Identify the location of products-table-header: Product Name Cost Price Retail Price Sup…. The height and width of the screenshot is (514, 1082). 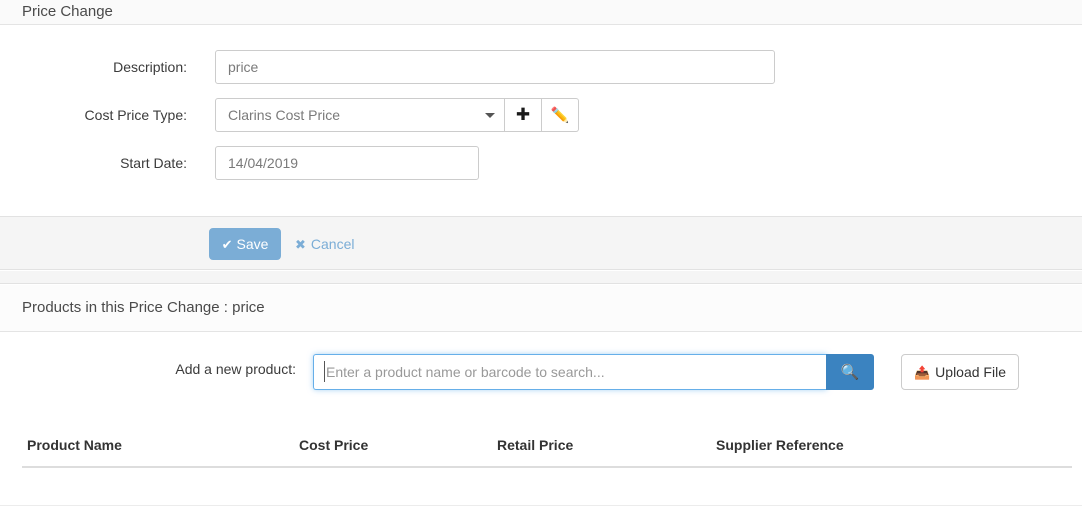
(547, 449).